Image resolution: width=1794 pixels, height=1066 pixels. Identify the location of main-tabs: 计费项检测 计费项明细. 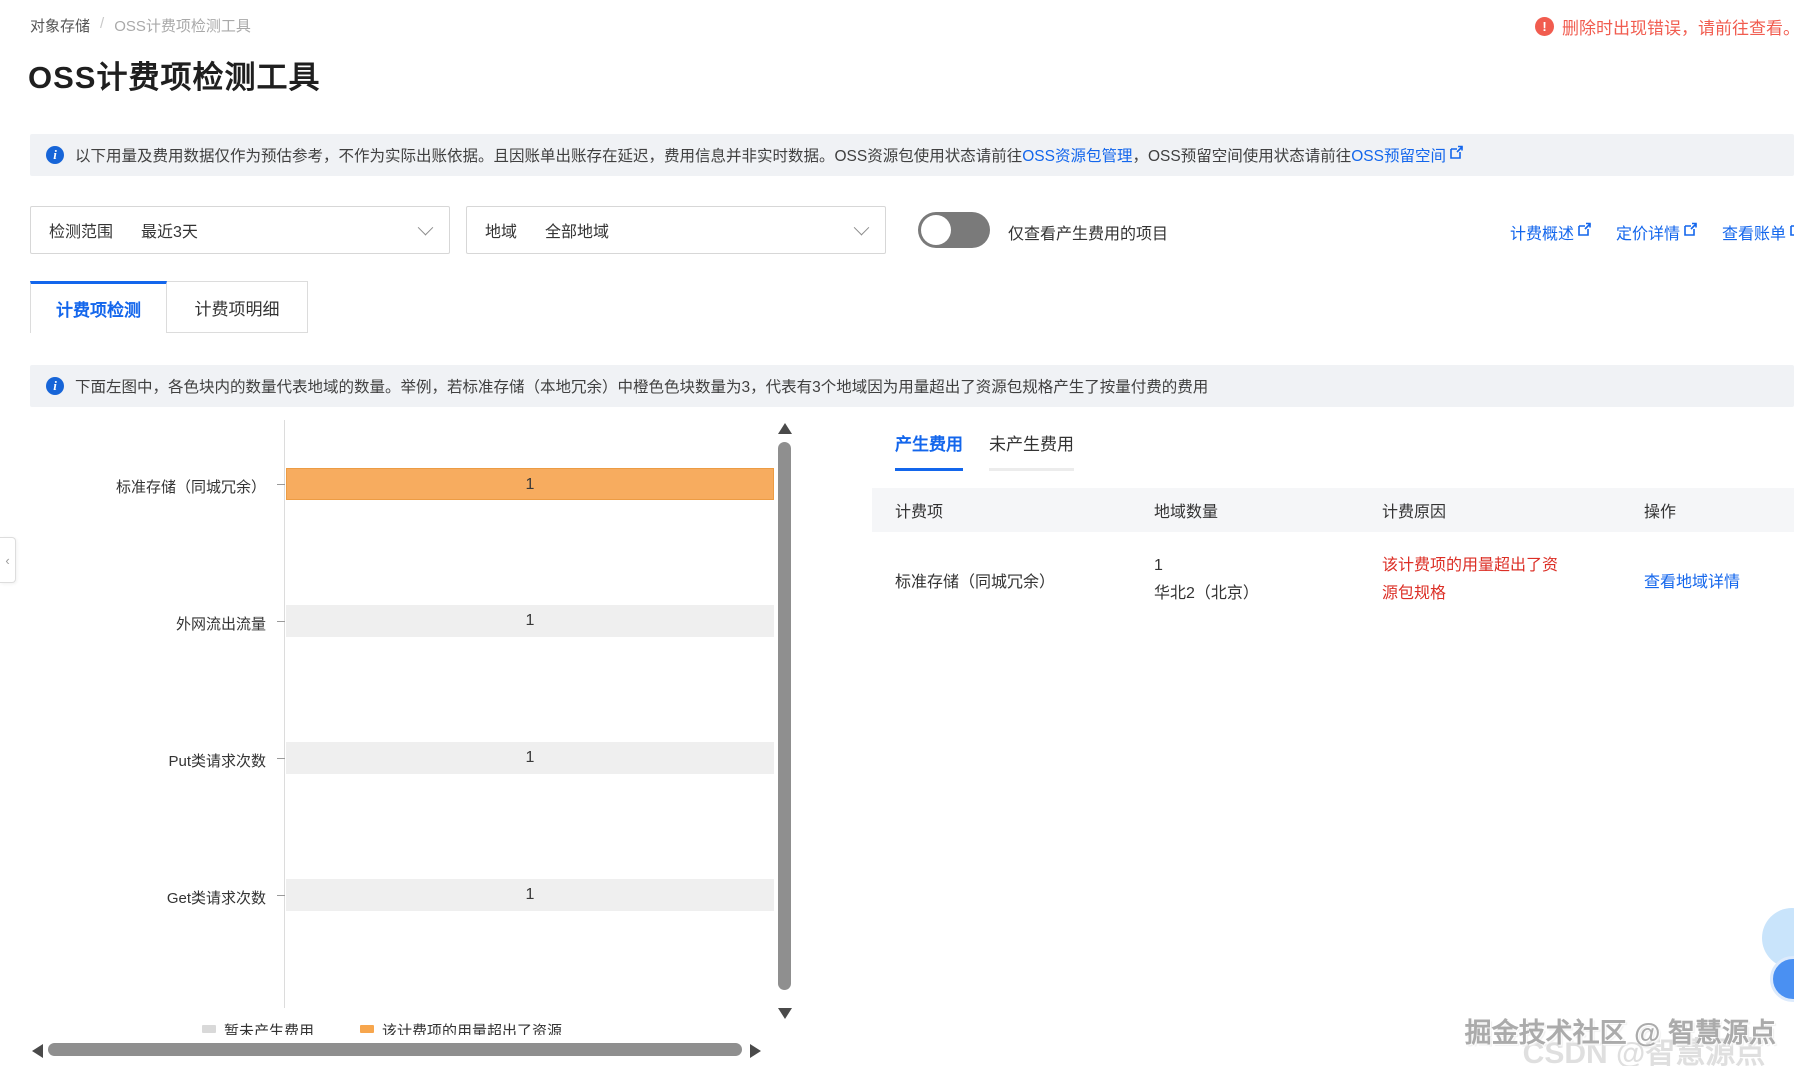
(169, 307).